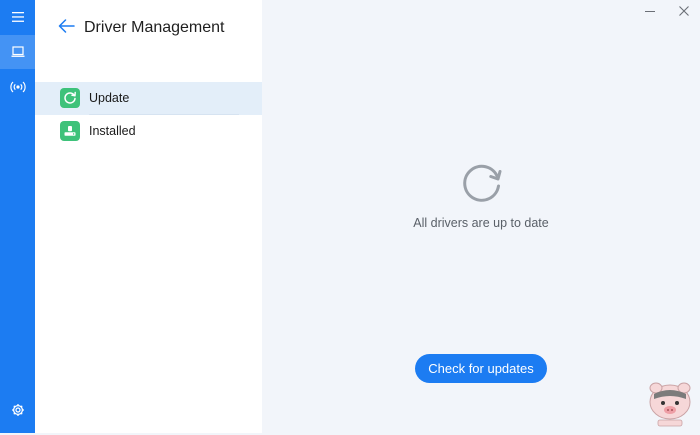 The height and width of the screenshot is (435, 700). I want to click on rail-item-device, so click(17, 52).